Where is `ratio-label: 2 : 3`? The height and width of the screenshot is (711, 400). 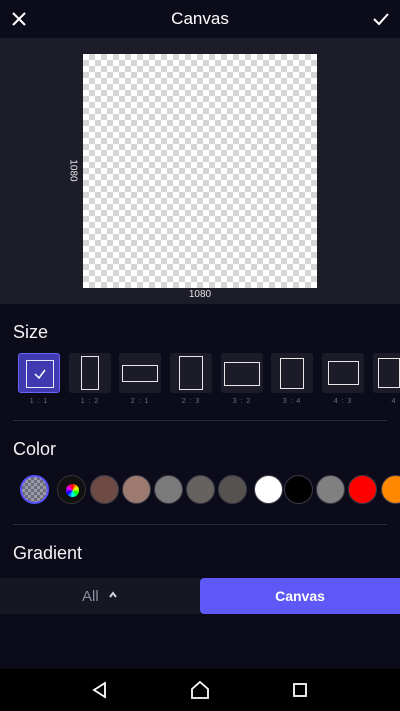
ratio-label: 2 : 3 is located at coordinates (191, 401).